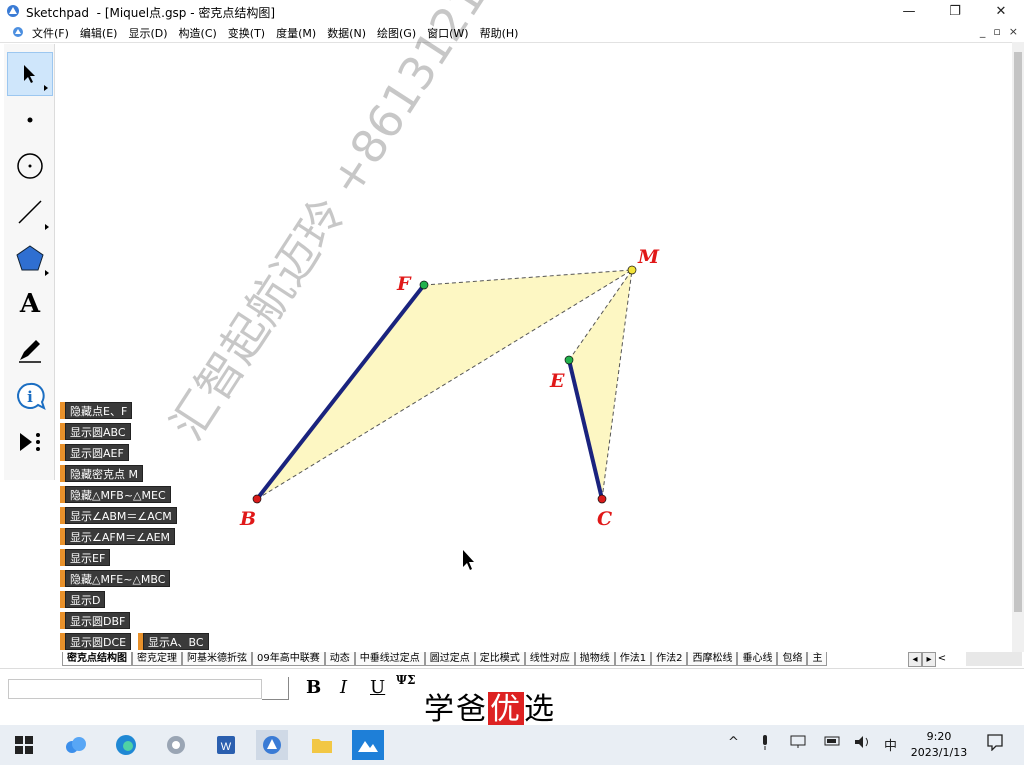 The width and height of the screenshot is (1024, 765). I want to click on text-tool: A, so click(30, 304).